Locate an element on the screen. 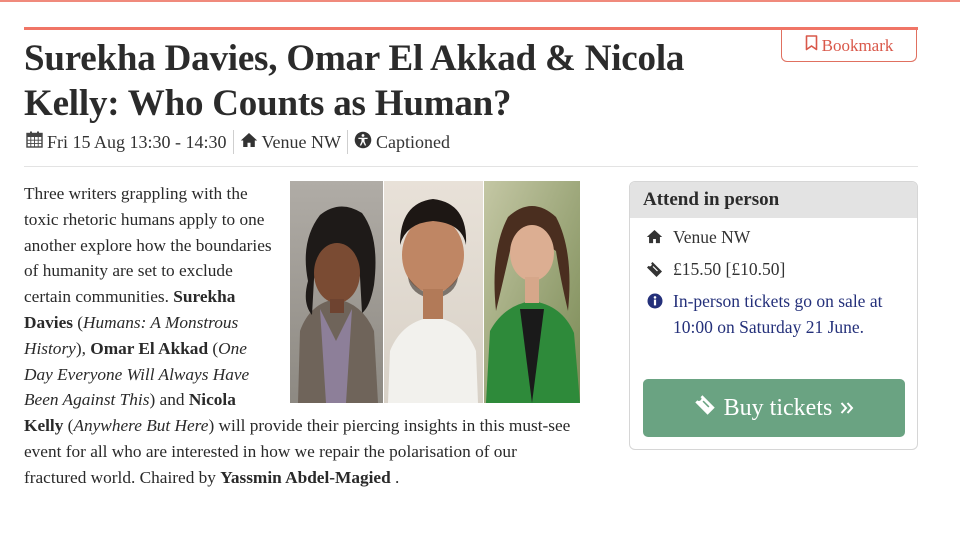 This screenshot has width=960, height=542. info-icon is located at coordinates (654, 298).